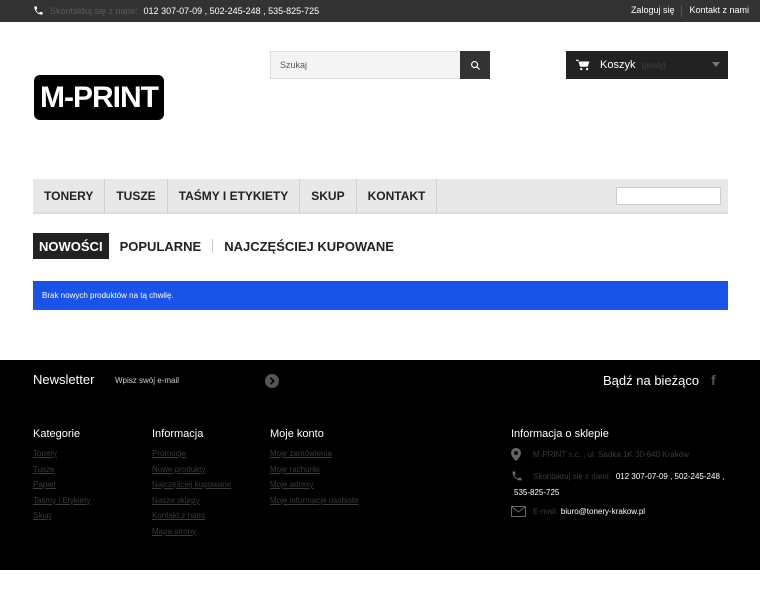 This screenshot has height=600, width=760. I want to click on facebook-icon: f, so click(713, 380).